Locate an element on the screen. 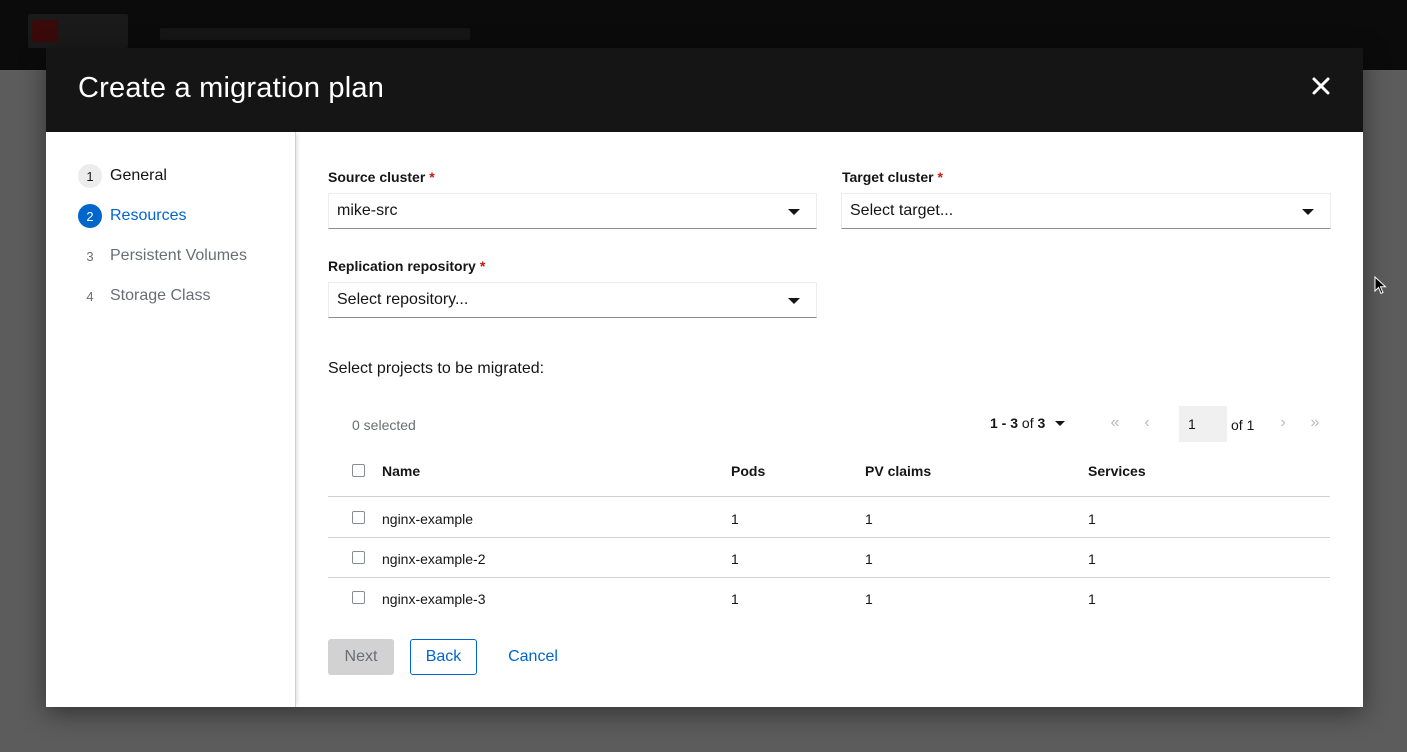 This screenshot has height=752, width=1407. source-cluster-label: Source cluster * is located at coordinates (381, 177).